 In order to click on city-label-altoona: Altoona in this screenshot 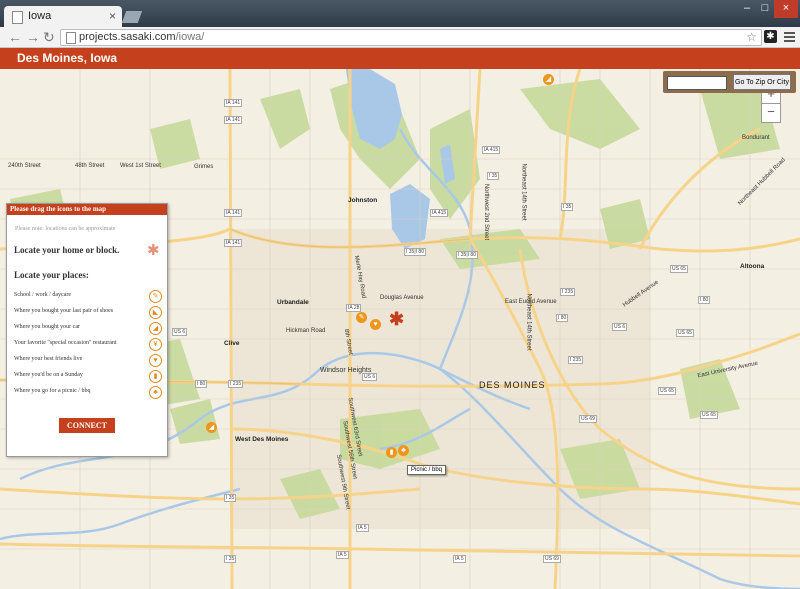, I will do `click(752, 266)`.